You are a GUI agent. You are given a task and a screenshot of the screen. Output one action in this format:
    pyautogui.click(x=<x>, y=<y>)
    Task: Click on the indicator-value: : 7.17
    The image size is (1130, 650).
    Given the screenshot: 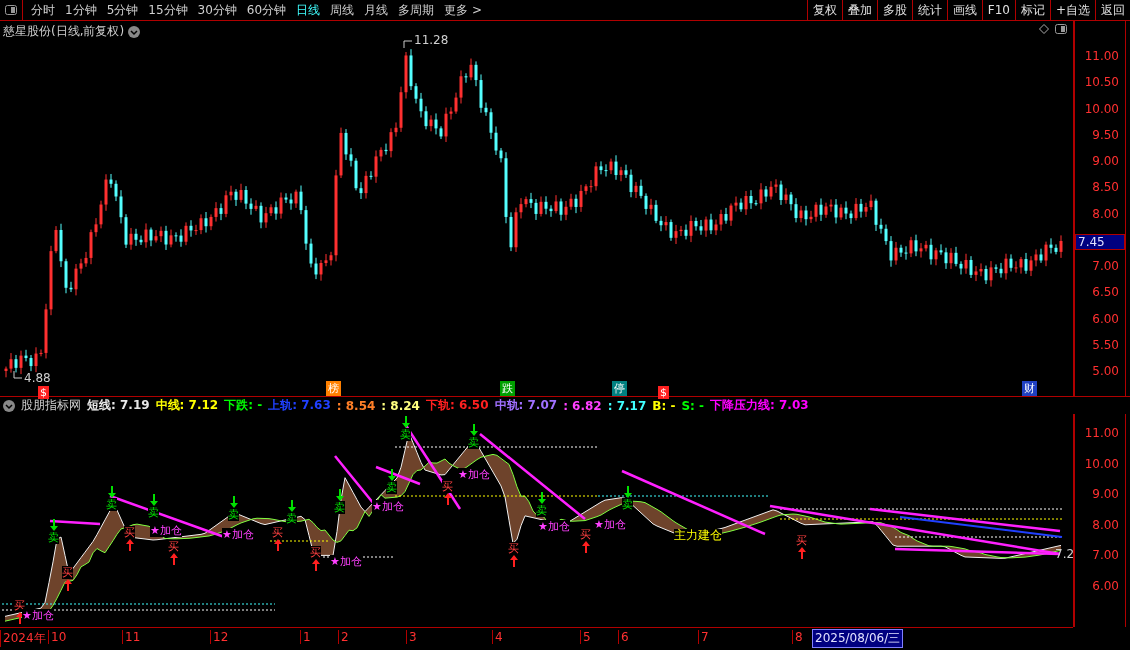 What is the action you would take?
    pyautogui.click(x=627, y=405)
    